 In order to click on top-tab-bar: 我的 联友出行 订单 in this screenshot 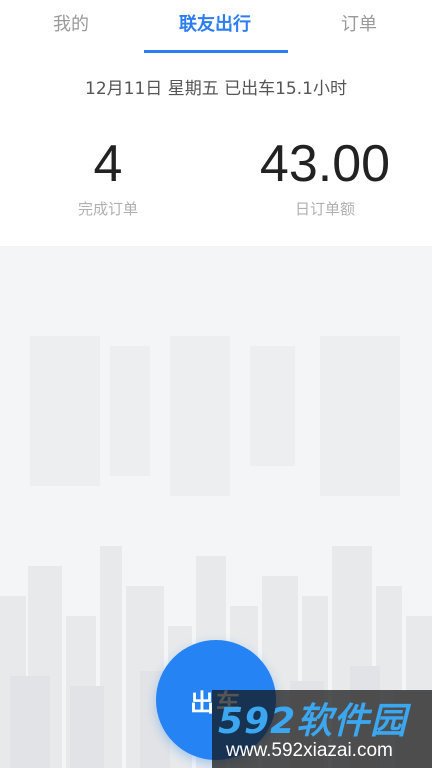, I will do `click(216, 28)`.